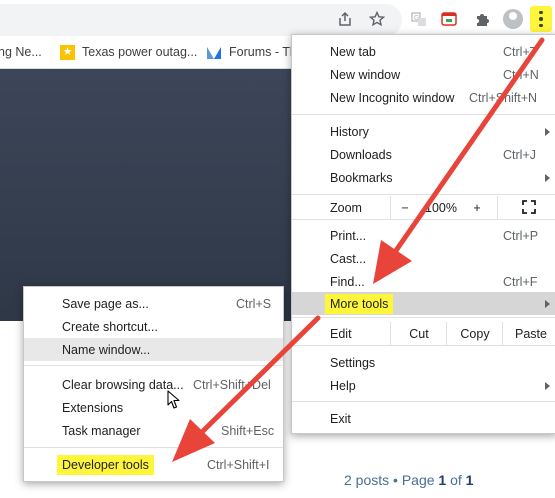 This screenshot has width=555, height=498. Describe the element at coordinates (153, 407) in the screenshot. I see `menu-item-extensions: Extensions` at that location.